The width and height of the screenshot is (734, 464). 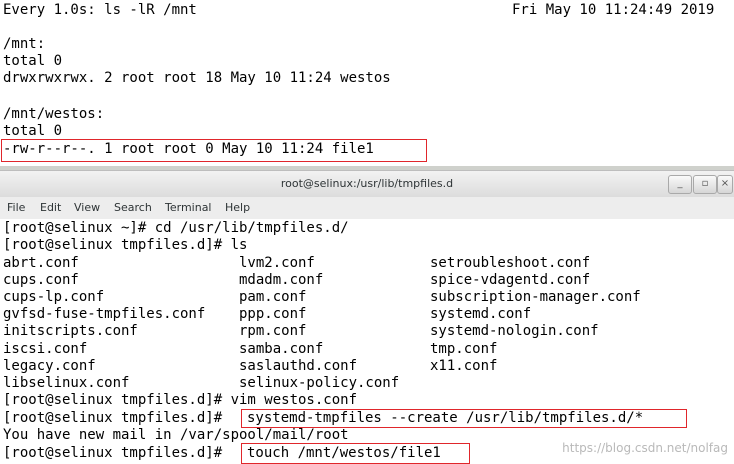 What do you see at coordinates (125, 245) in the screenshot?
I see `command-line: [root@selinux tmpfiles.d]# ls` at bounding box center [125, 245].